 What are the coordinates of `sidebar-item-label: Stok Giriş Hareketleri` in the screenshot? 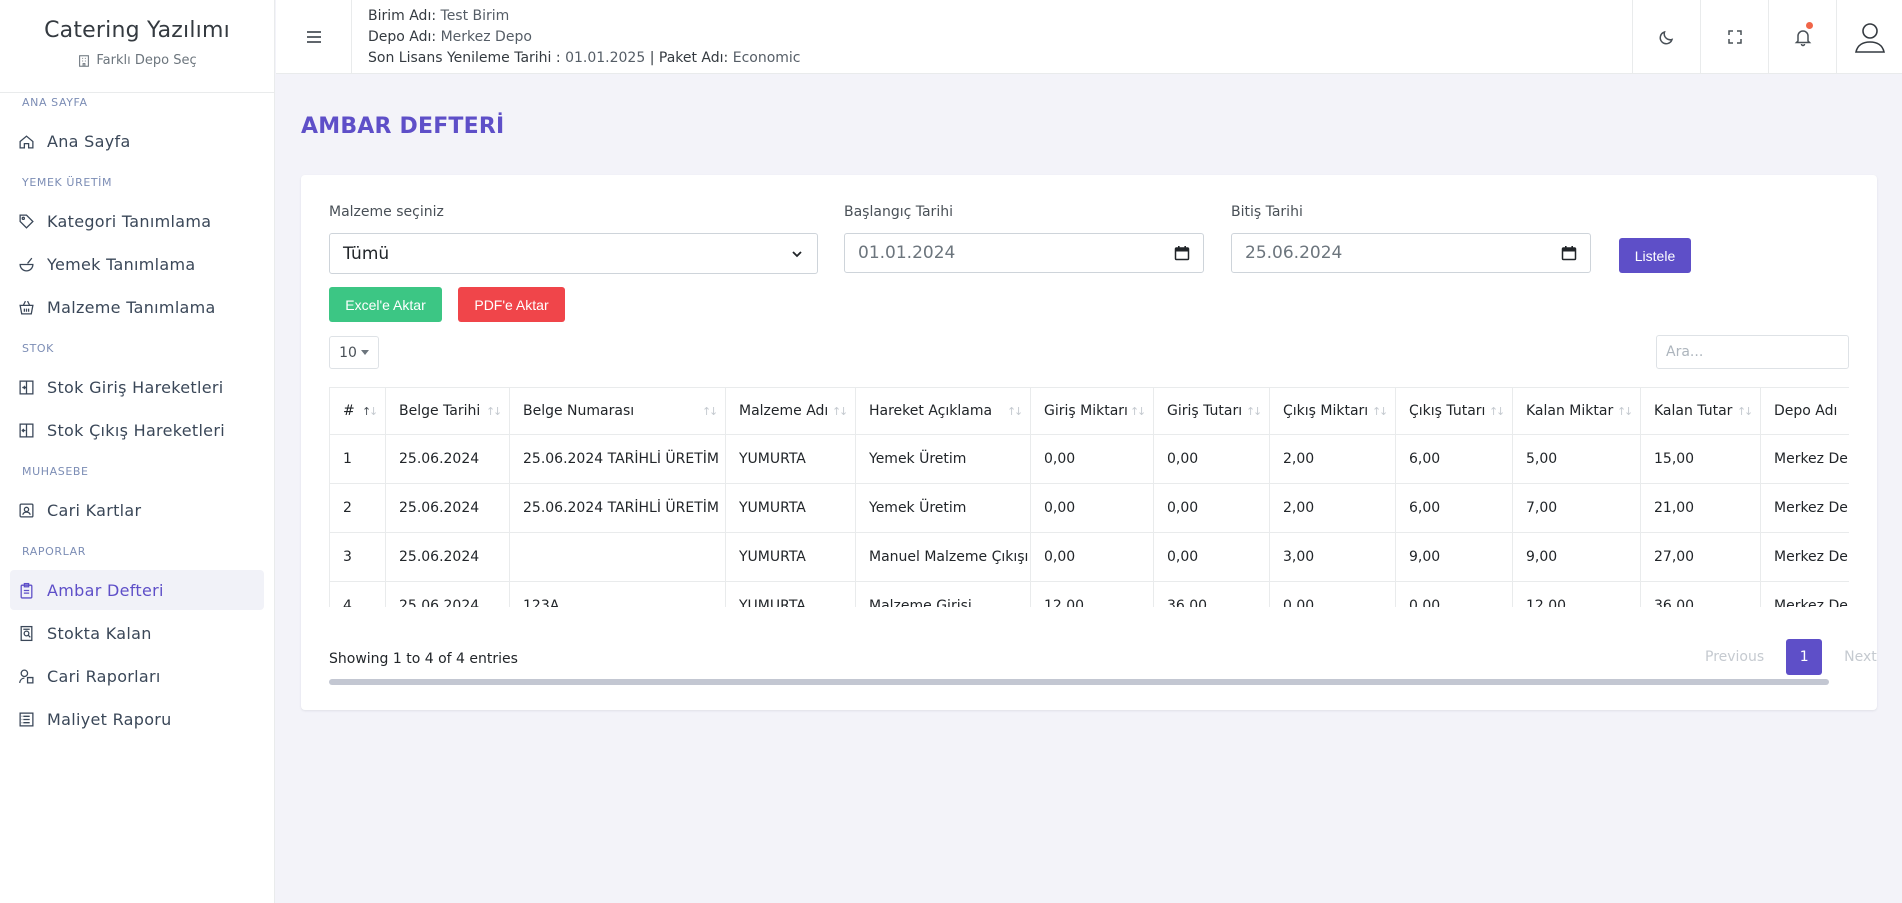 It's located at (135, 387).